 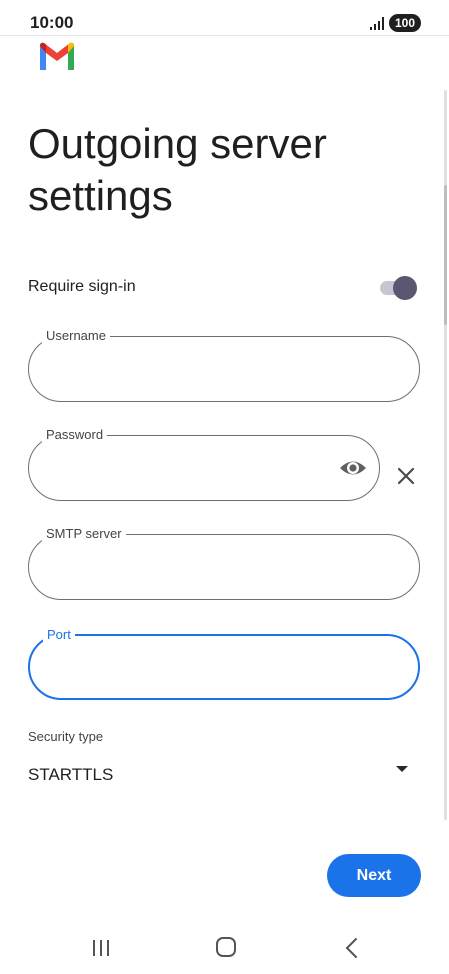 I want to click on status-time: 10:00, so click(x=52, y=22).